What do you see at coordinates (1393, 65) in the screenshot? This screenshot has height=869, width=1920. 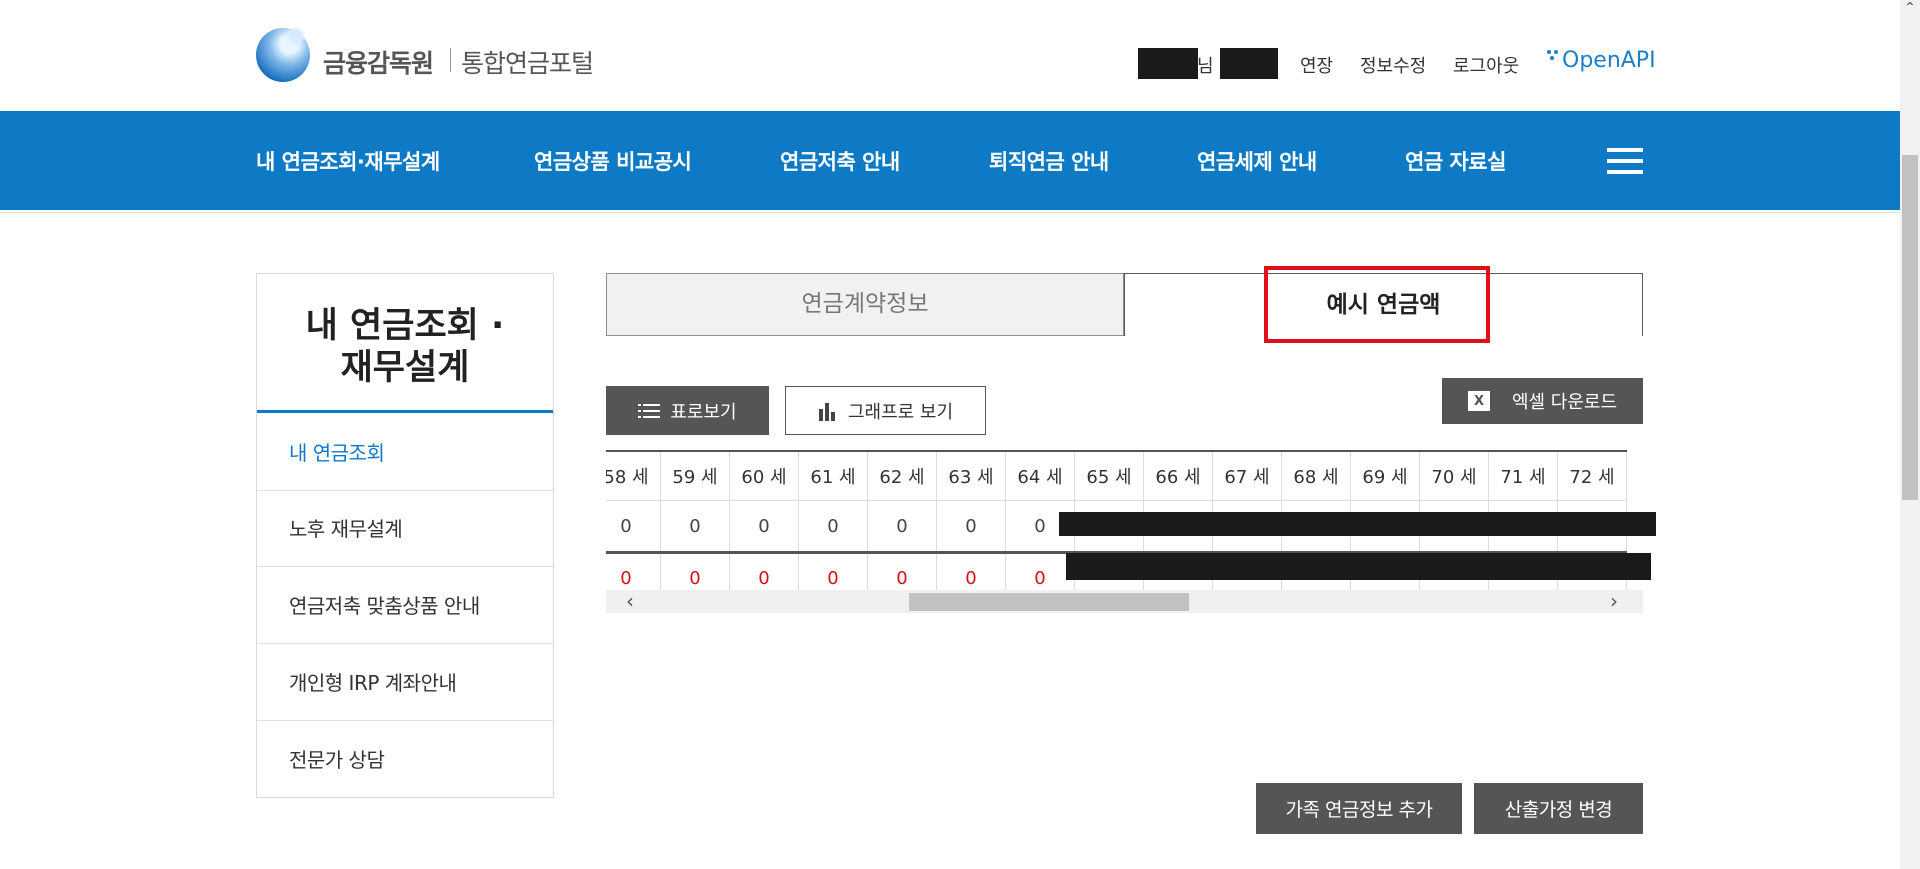 I see `edit-profile-link: 정보수정` at bounding box center [1393, 65].